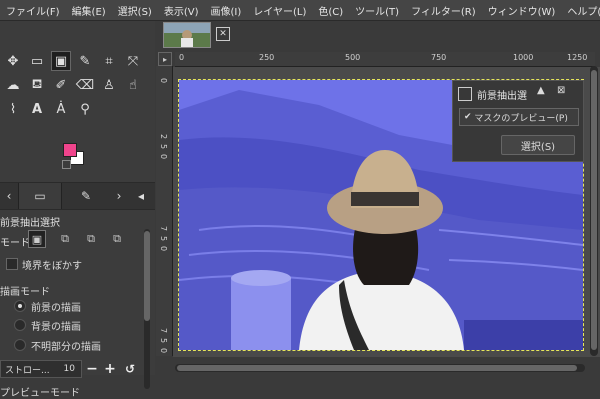  Describe the element at coordinates (37, 61) in the screenshot. I see `rect-select-tool-icon: ▭` at that location.